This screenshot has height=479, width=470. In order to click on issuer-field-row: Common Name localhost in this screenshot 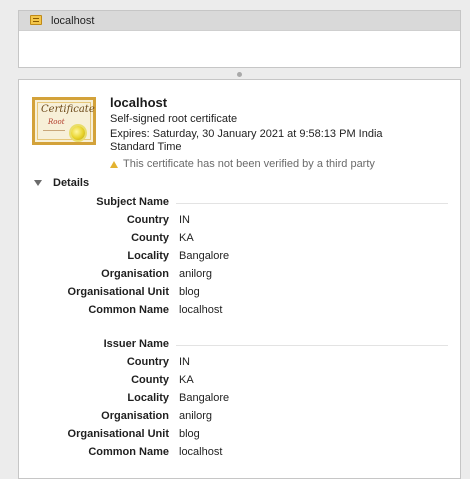, I will do `click(234, 453)`.